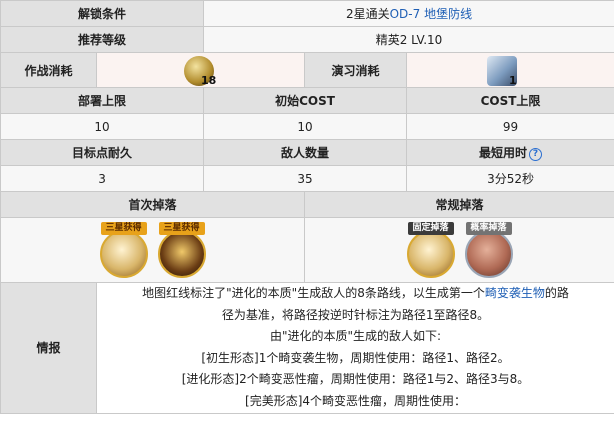  I want to click on info-line: 地图红线标注了"进化的本质"生成敌人的8条路线，以生成第一个畸变袭生物的路, so click(356, 293).